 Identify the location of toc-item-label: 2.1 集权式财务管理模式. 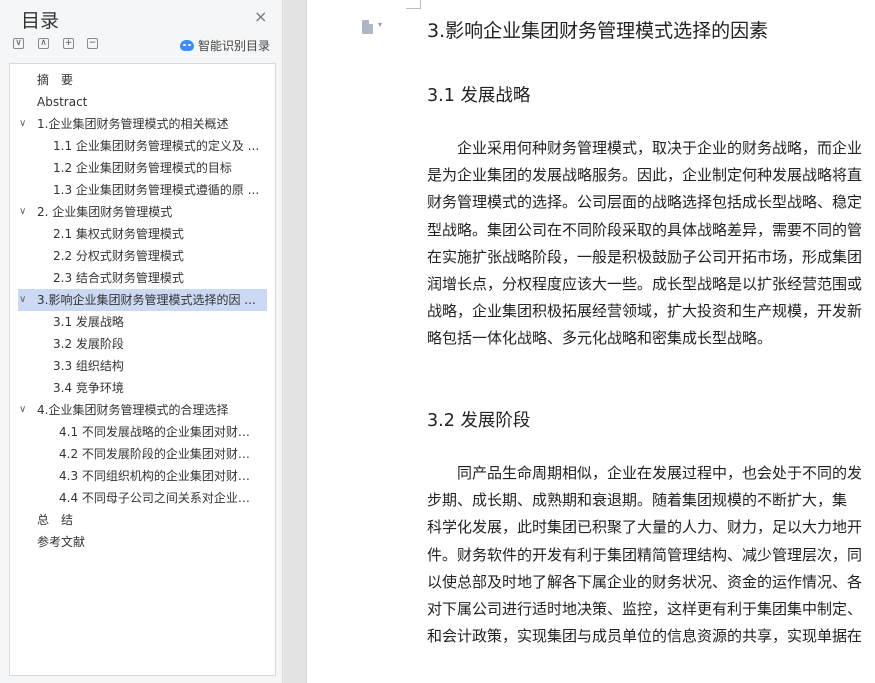
(118, 234).